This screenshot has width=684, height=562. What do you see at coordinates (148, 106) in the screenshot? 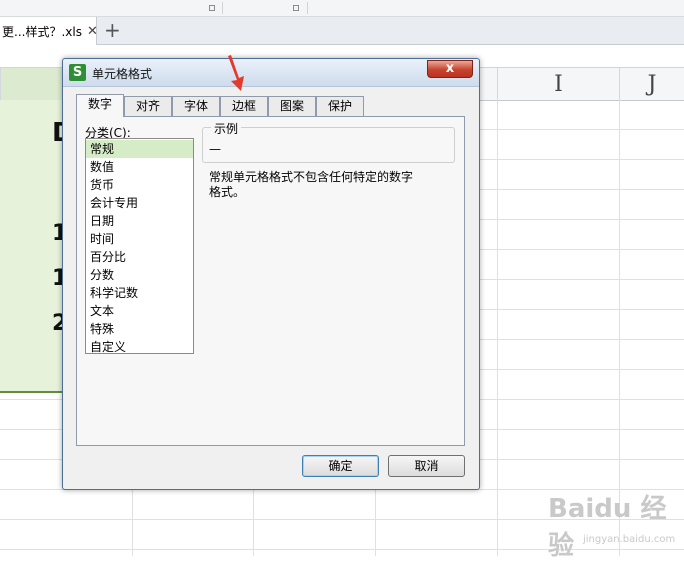
I see `tab-alignment: 对齐` at bounding box center [148, 106].